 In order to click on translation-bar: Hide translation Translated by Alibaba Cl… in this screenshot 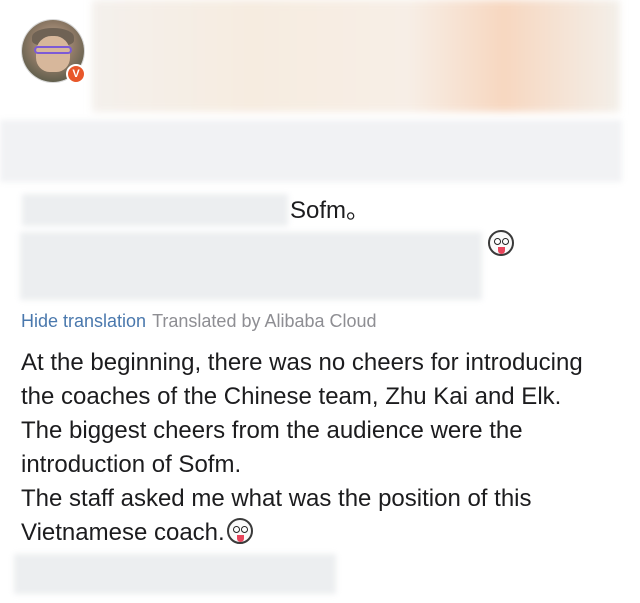, I will do `click(199, 321)`.